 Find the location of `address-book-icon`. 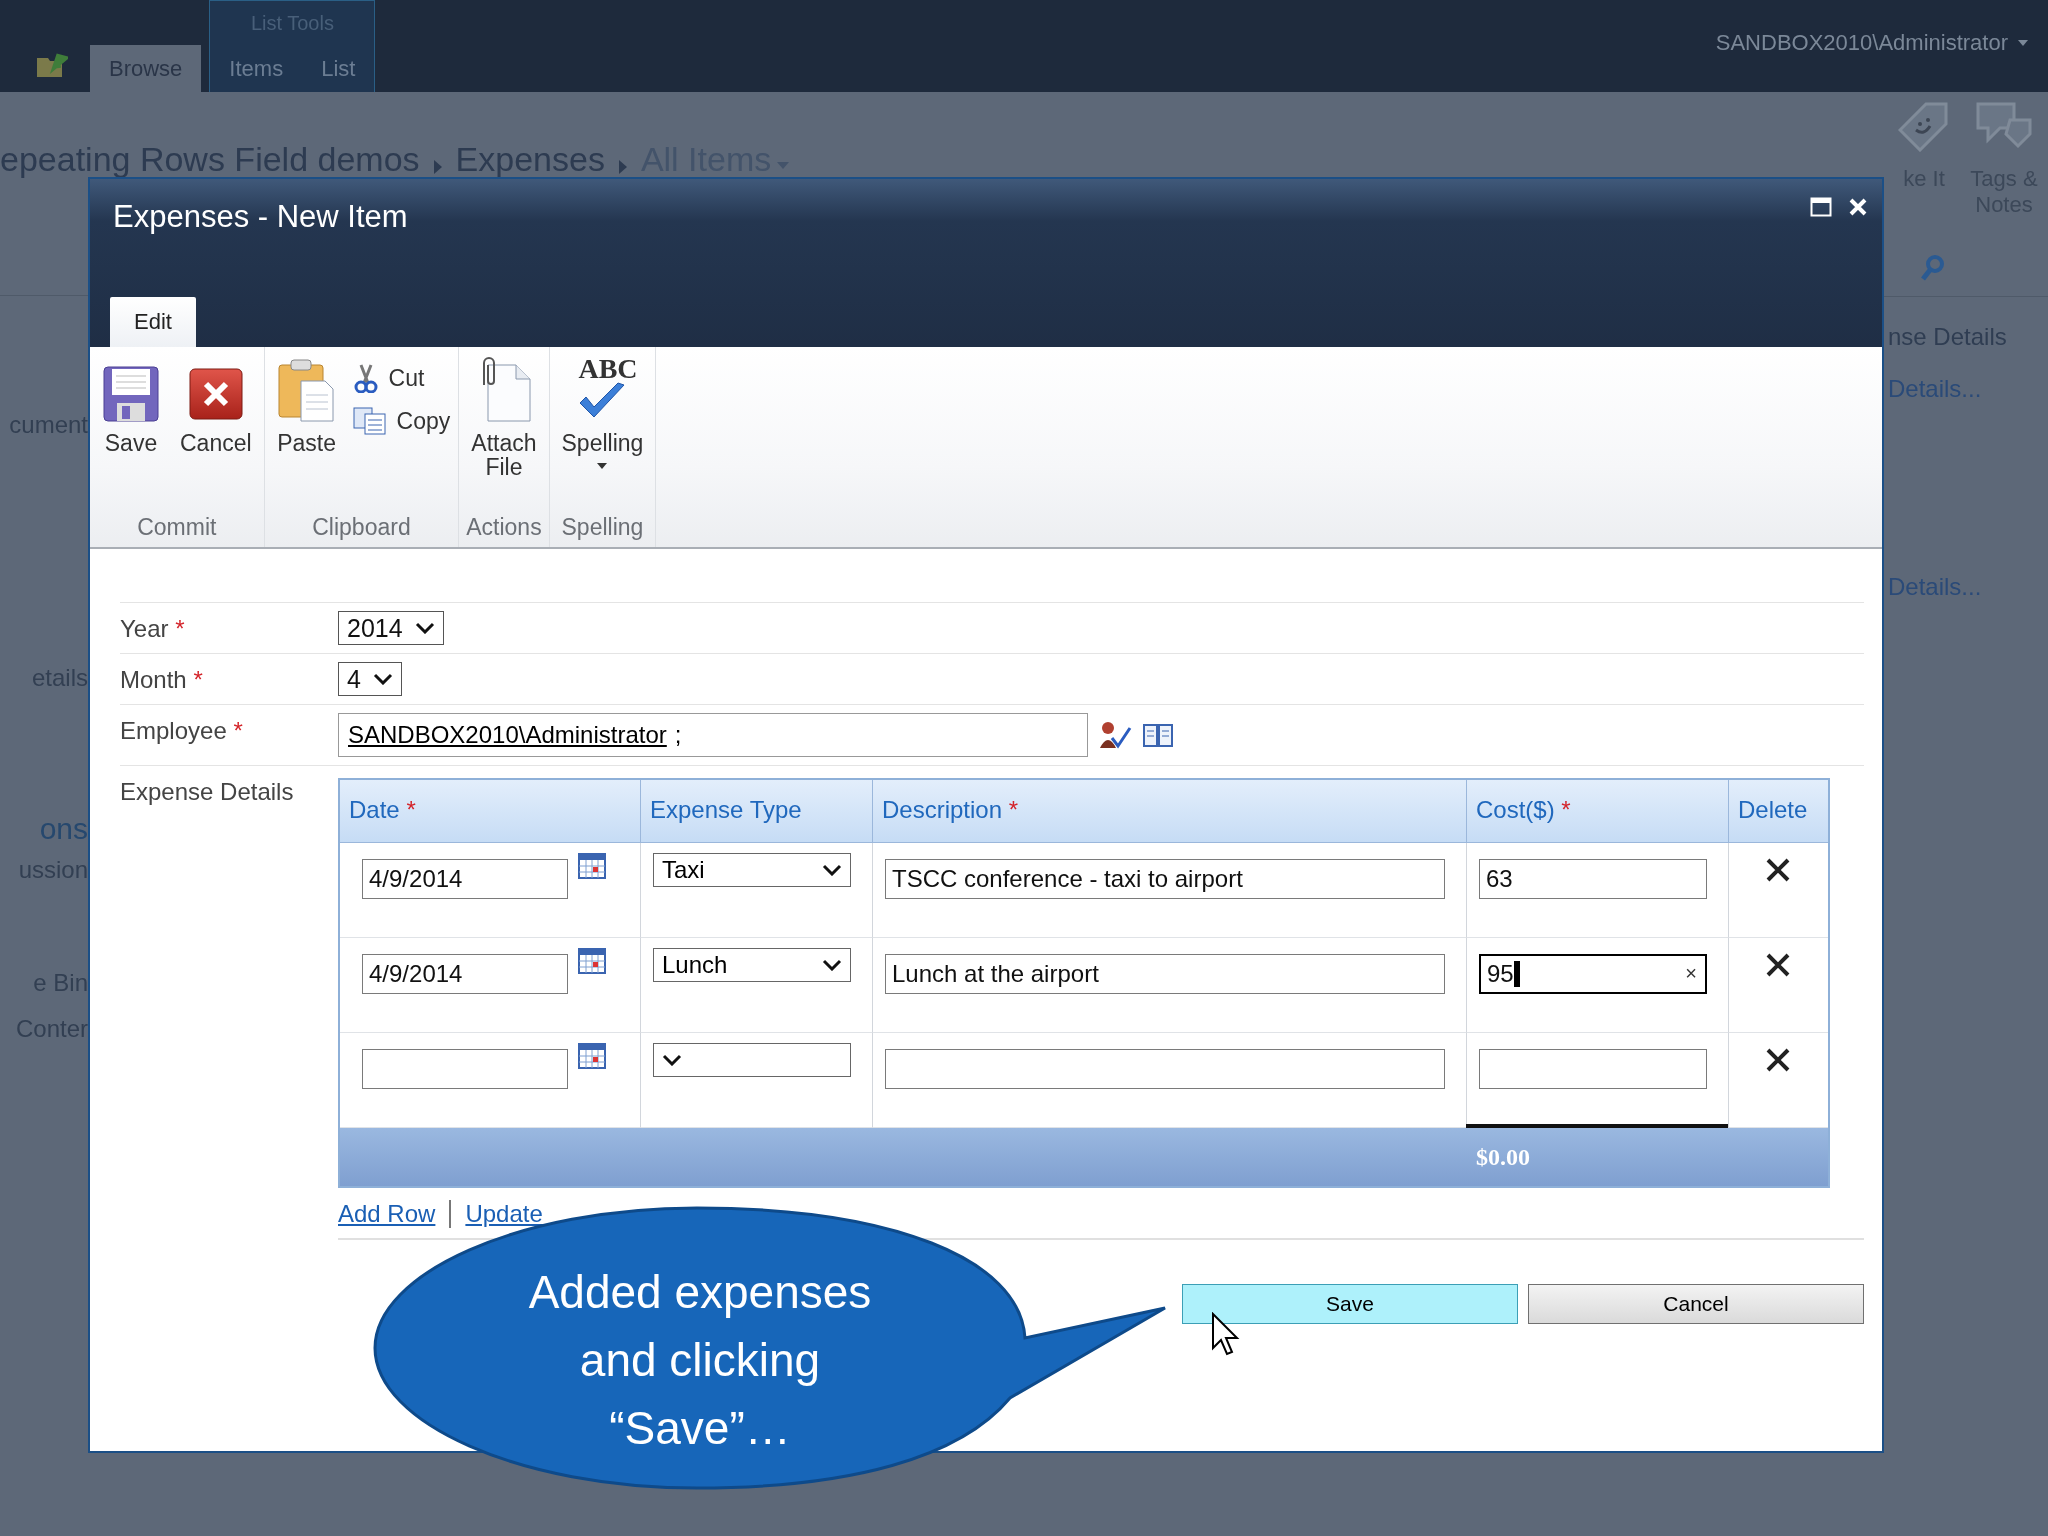

address-book-icon is located at coordinates (1158, 735).